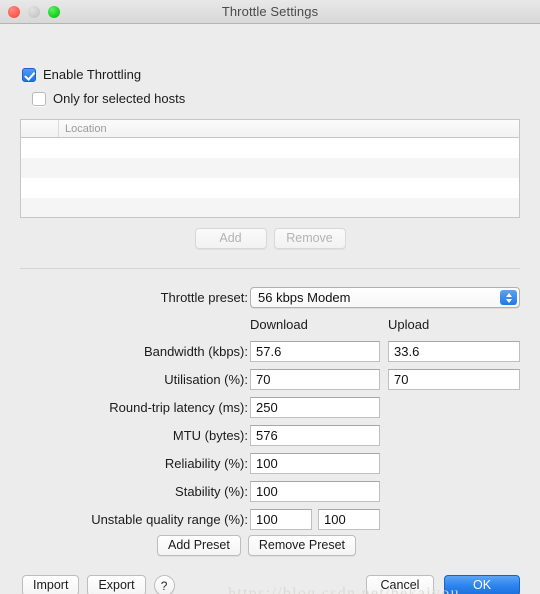  I want to click on add-preset-button: Add Preset, so click(199, 545).